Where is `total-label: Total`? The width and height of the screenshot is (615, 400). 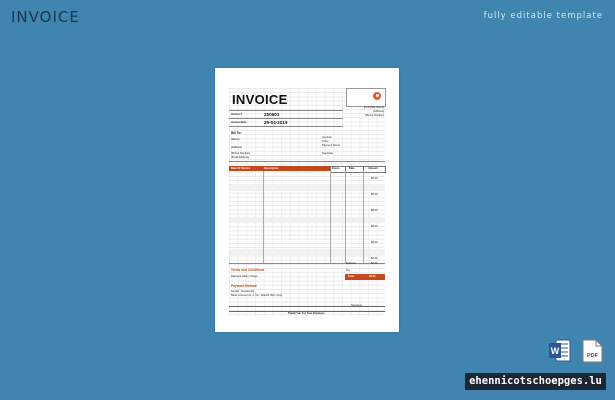 total-label: Total is located at coordinates (351, 276).